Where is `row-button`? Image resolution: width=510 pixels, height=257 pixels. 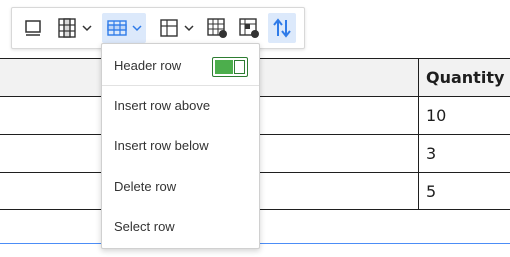 row-button is located at coordinates (124, 28).